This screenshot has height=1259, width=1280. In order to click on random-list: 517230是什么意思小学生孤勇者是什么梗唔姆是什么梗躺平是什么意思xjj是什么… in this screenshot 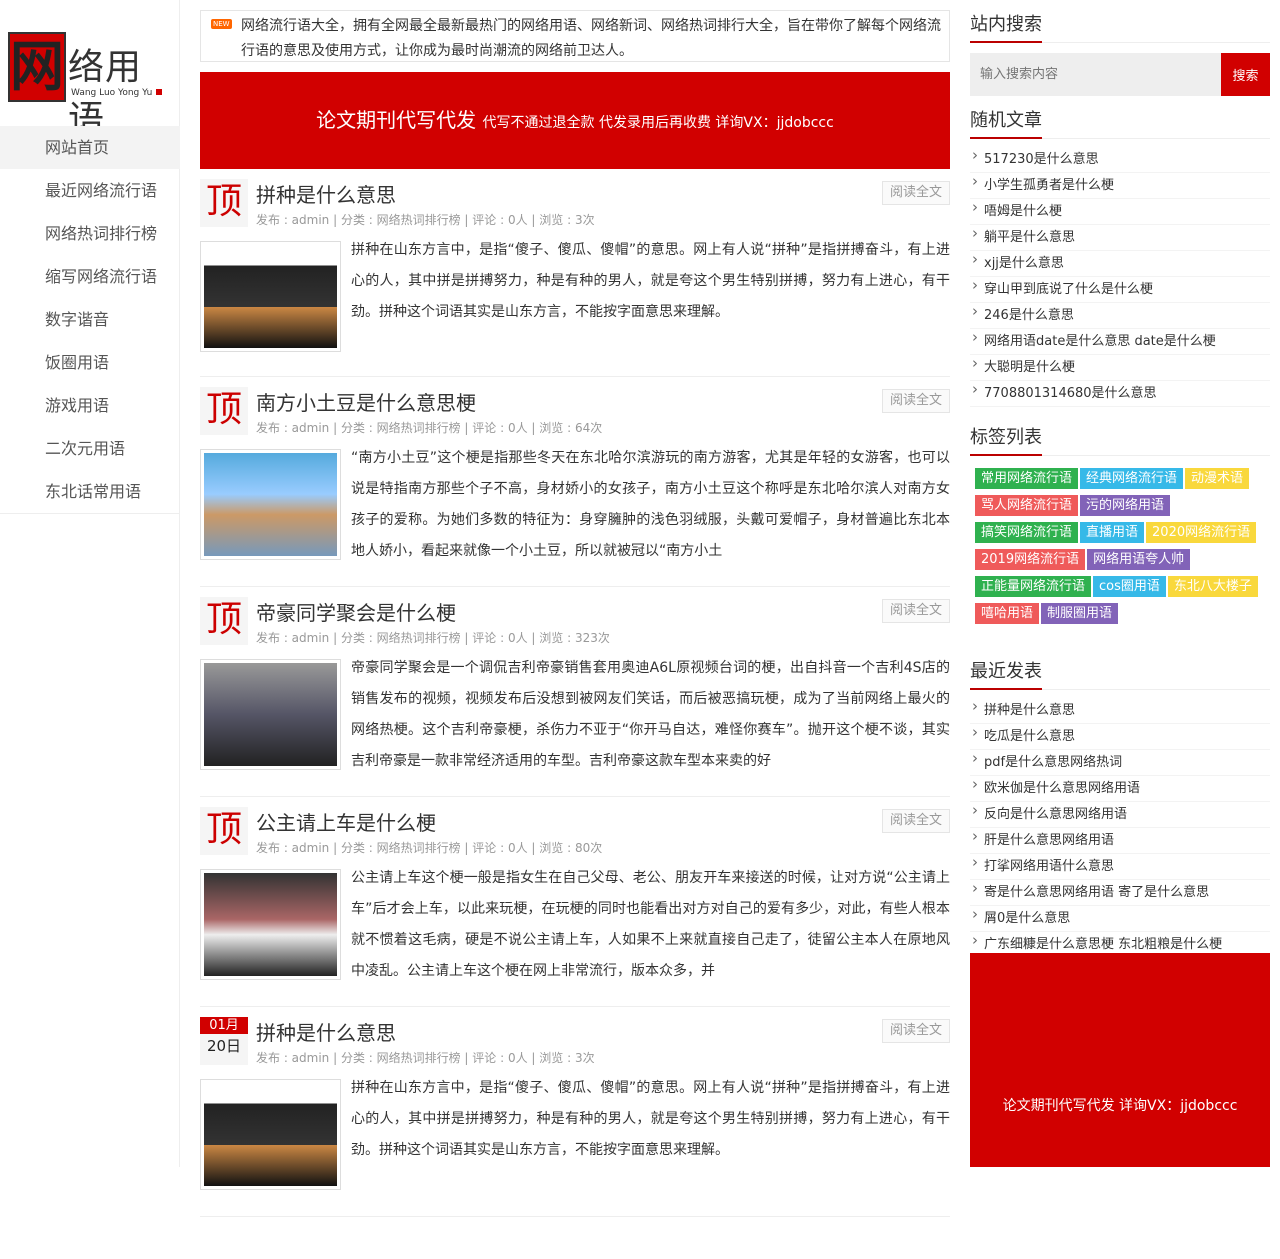, I will do `click(1120, 277)`.